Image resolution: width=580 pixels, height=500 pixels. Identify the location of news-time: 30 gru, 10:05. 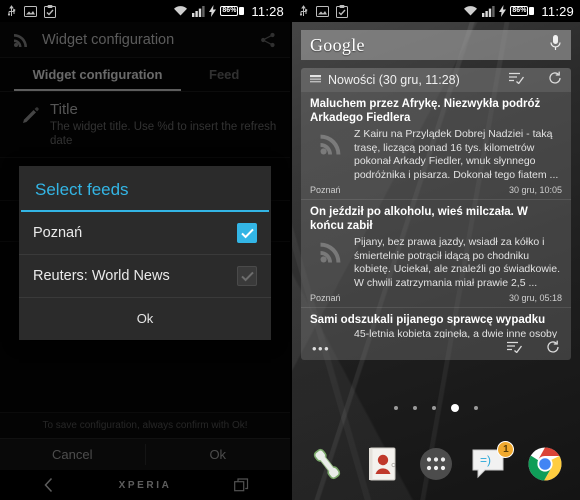
(535, 190).